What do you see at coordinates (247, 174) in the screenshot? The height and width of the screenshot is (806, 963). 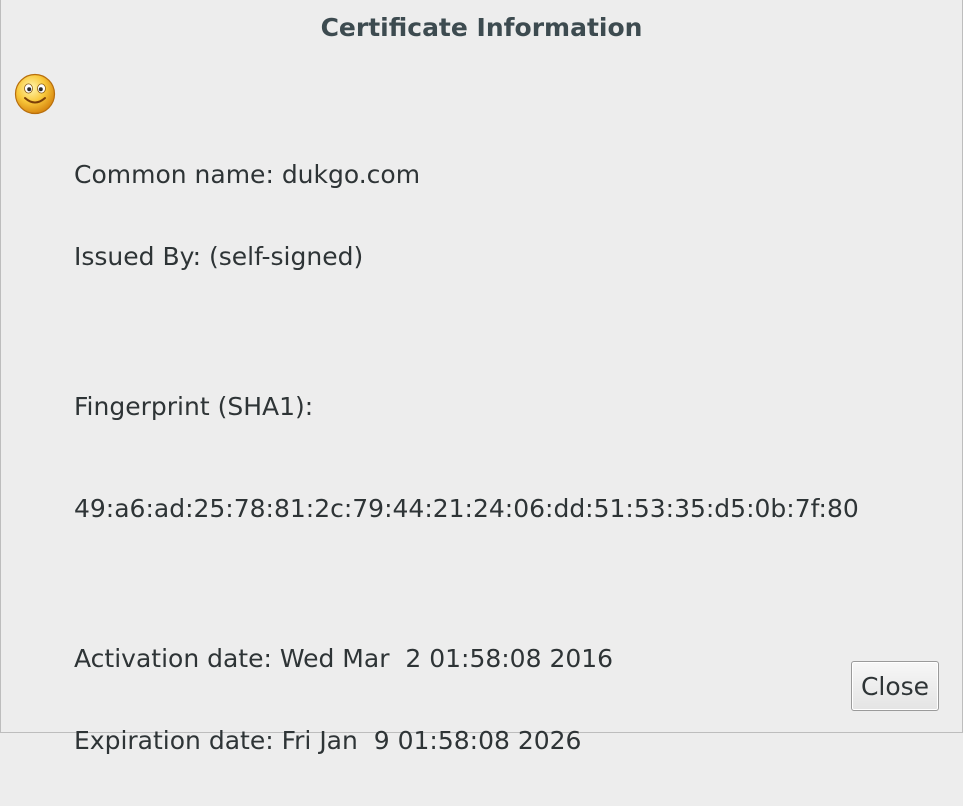 I see `common-name: Common name: dukgo.com` at bounding box center [247, 174].